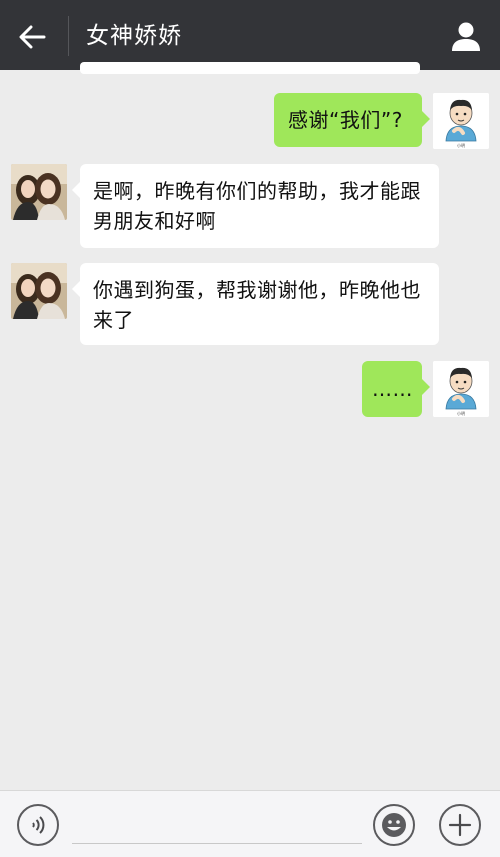  I want to click on plus-button, so click(460, 825).